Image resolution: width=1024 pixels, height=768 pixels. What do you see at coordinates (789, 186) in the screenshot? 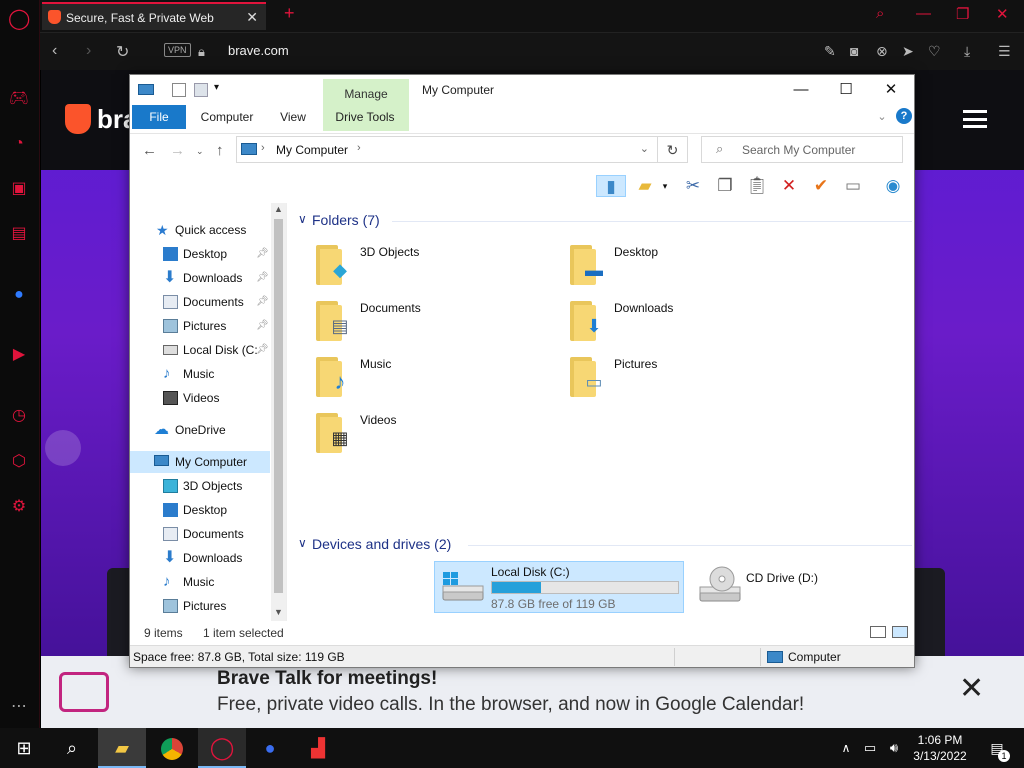
I see `delete-icon: ✕` at bounding box center [789, 186].